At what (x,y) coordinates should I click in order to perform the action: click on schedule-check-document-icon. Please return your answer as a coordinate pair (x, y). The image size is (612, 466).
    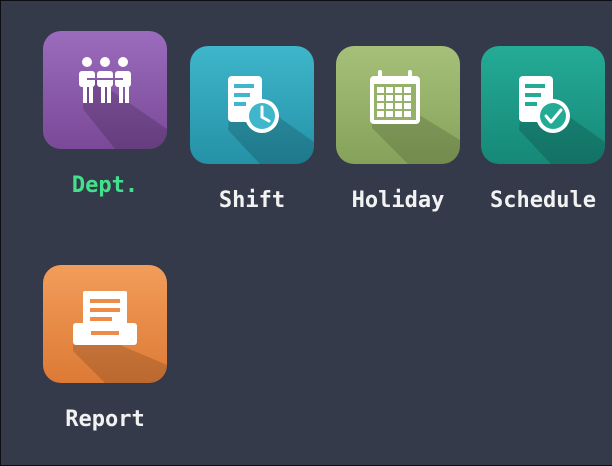
    Looking at the image, I should click on (543, 105).